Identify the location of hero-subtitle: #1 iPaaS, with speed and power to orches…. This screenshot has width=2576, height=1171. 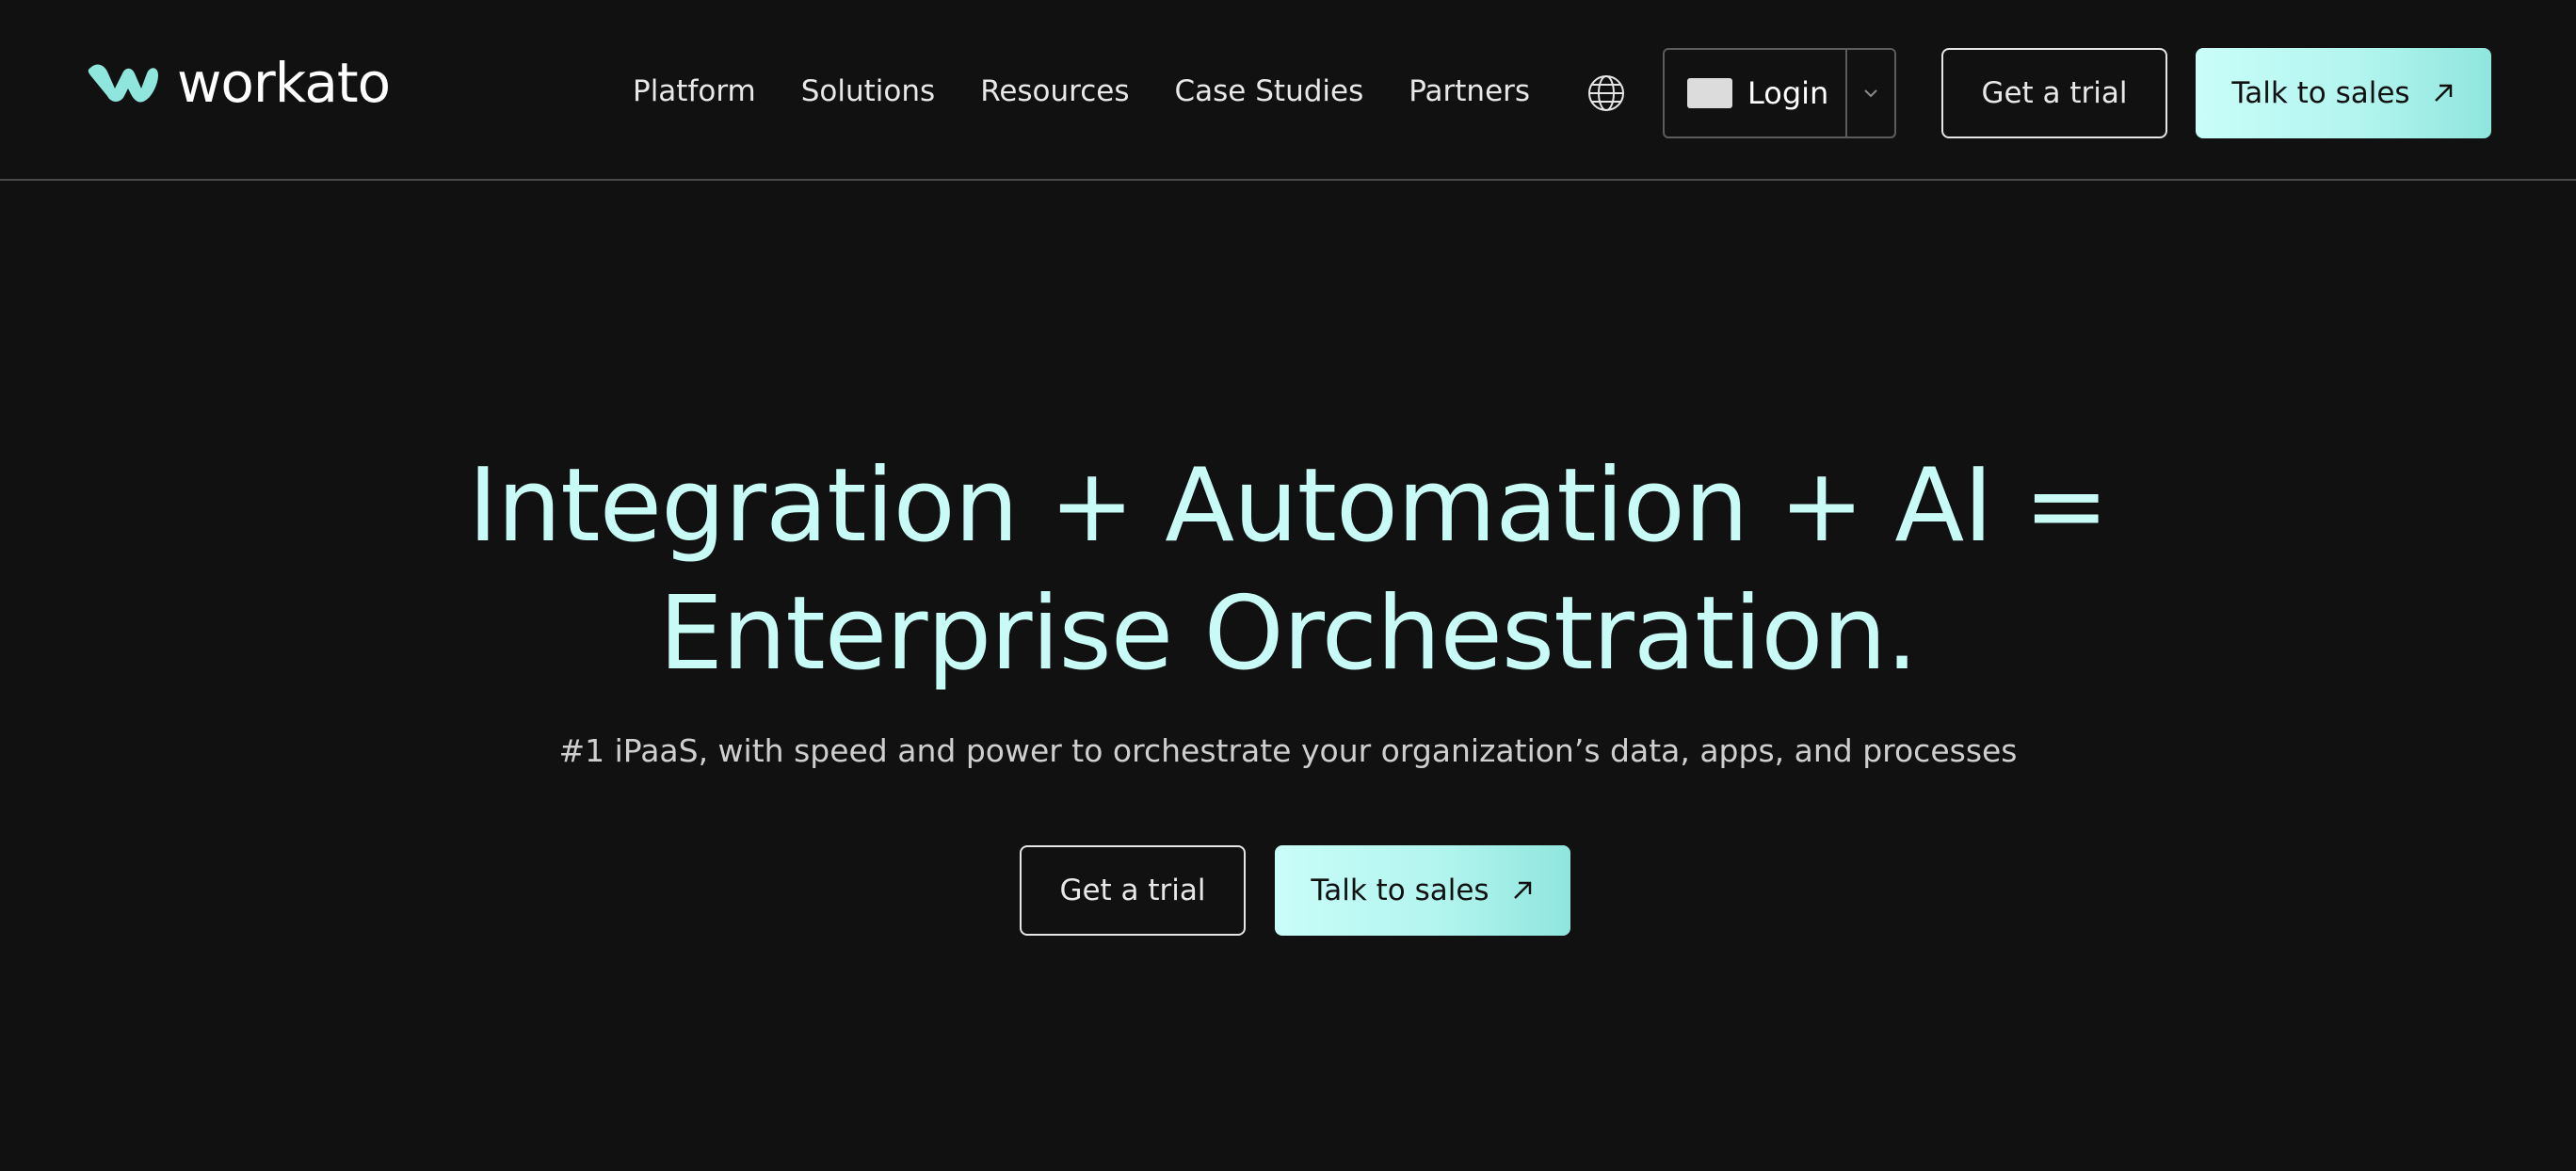
(1288, 750).